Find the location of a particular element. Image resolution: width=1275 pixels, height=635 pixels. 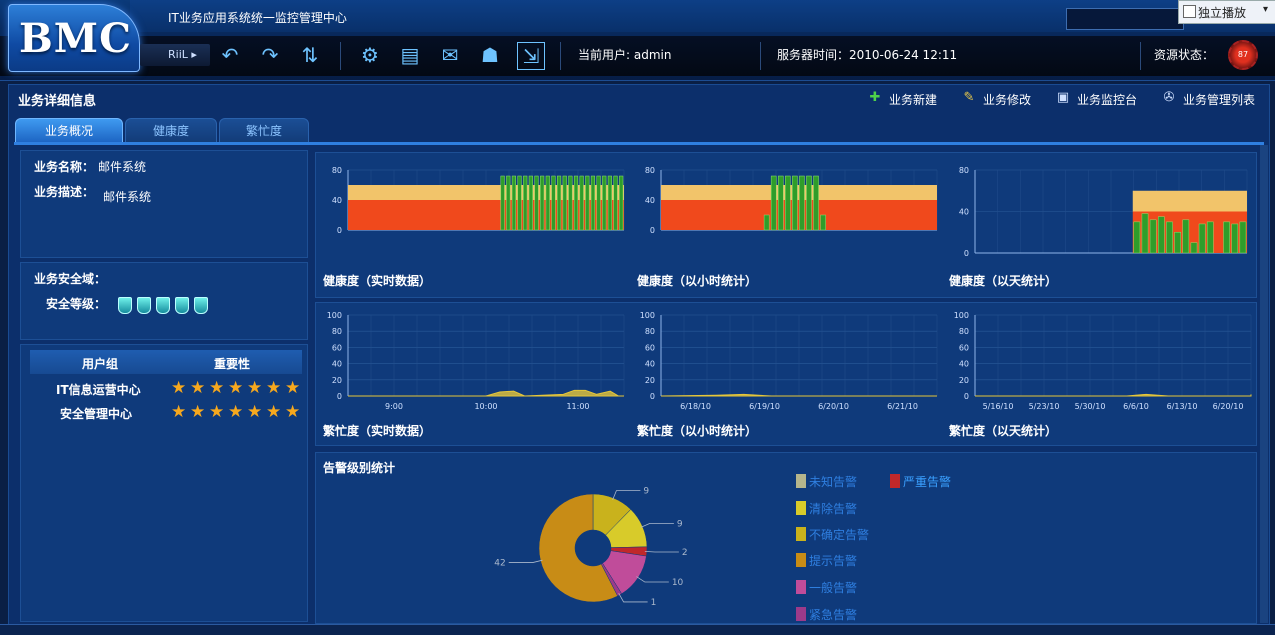

x-tick-label: 11:00 is located at coordinates (577, 406).